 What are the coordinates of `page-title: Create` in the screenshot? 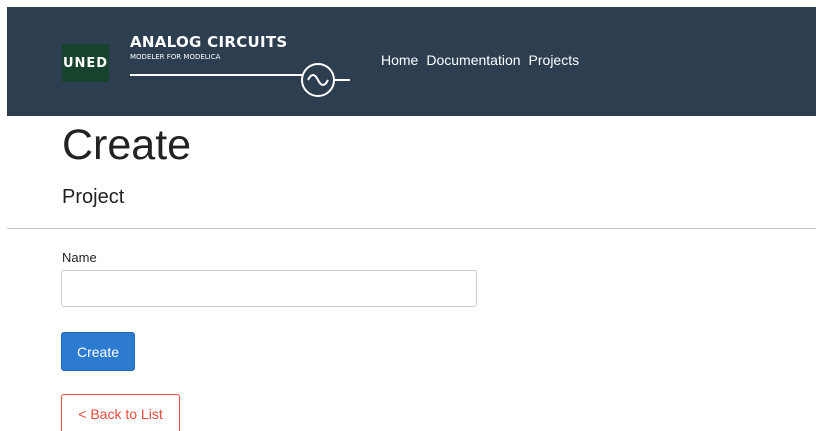 It's located at (127, 145).